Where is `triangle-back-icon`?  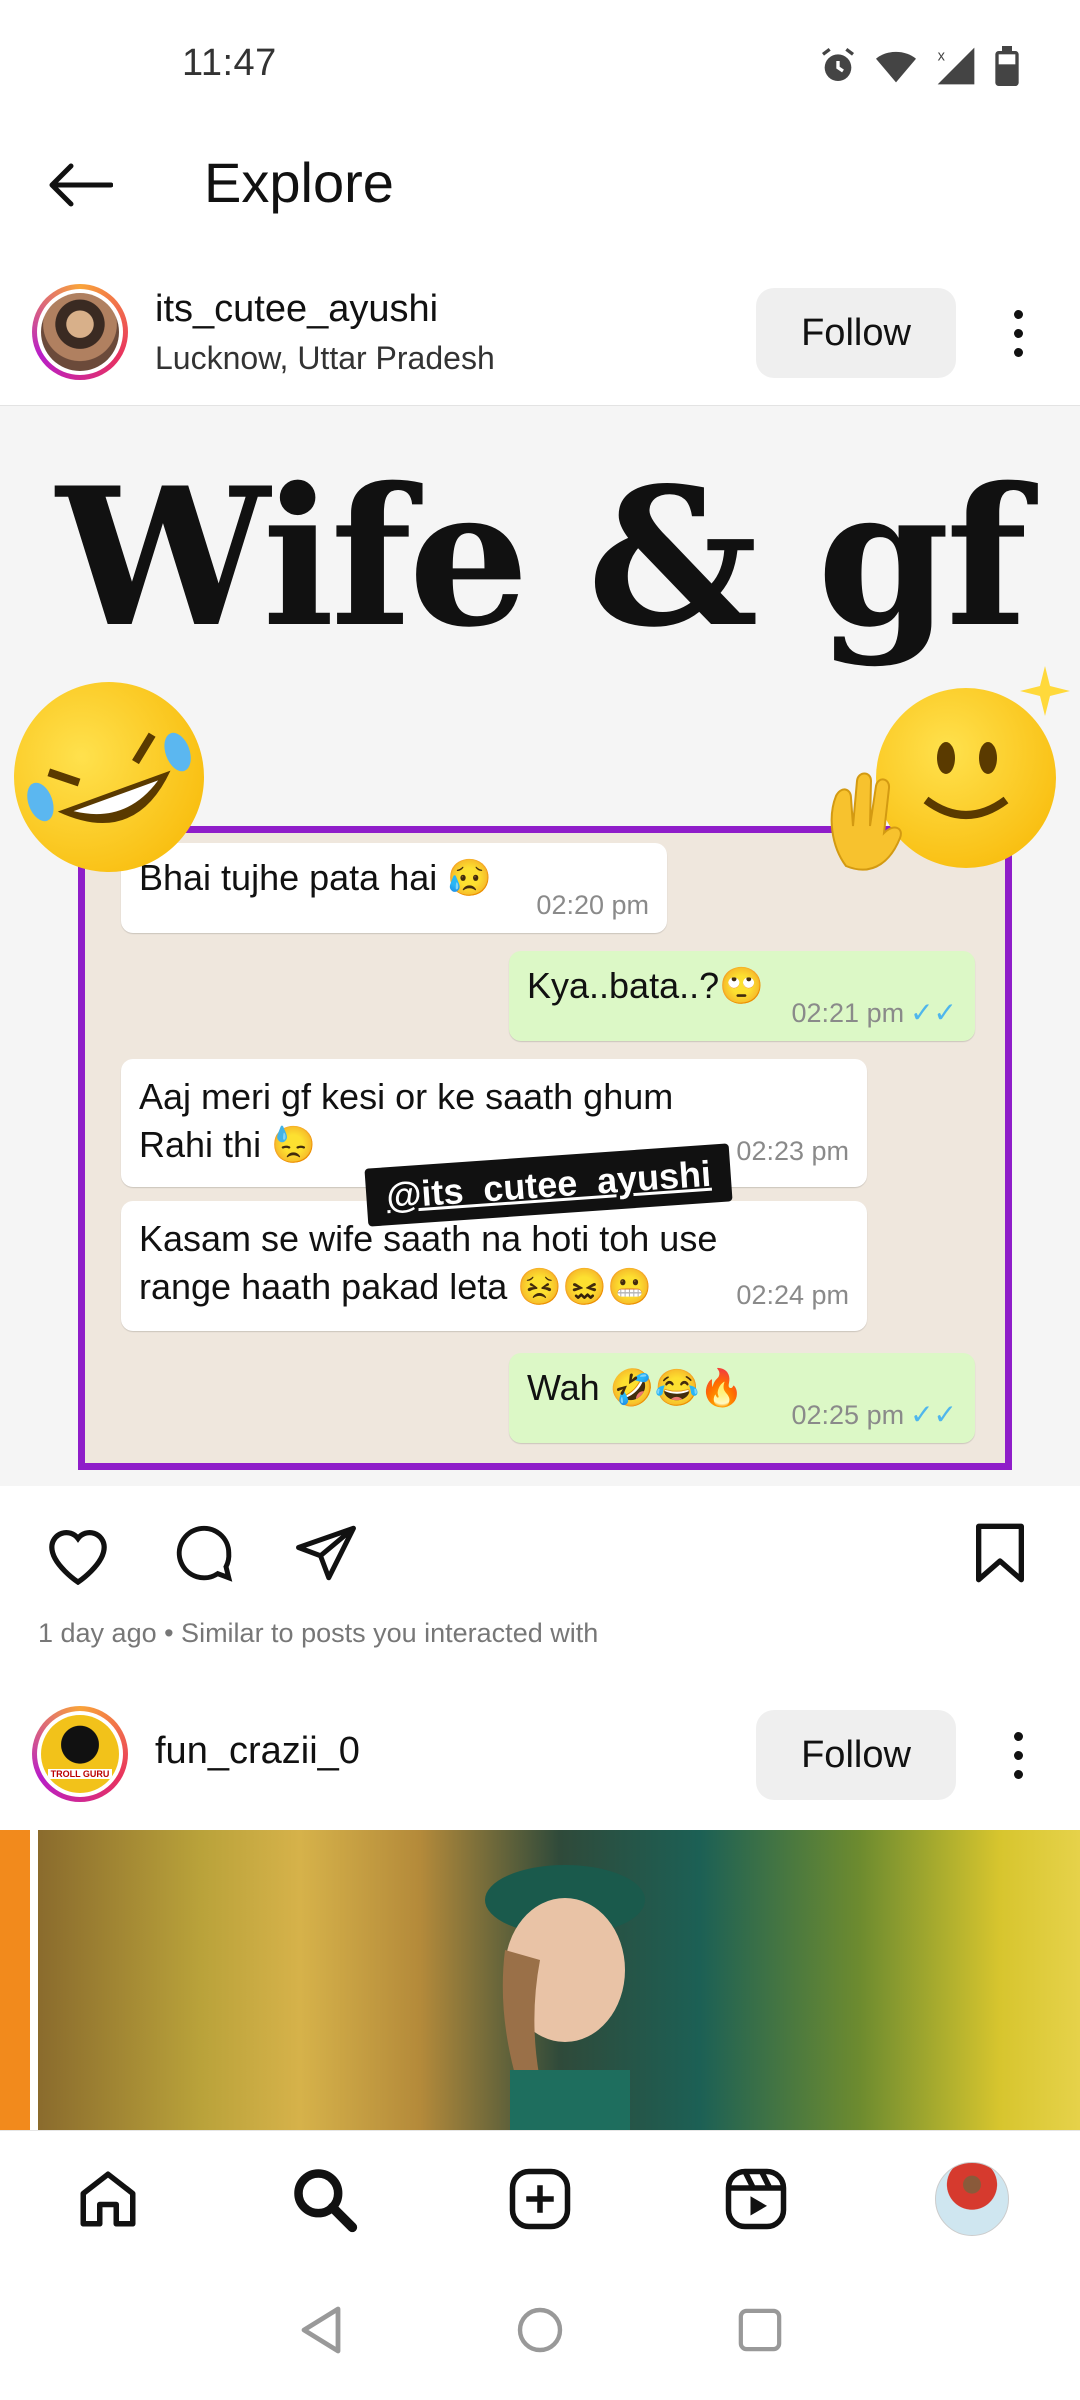 triangle-back-icon is located at coordinates (321, 2330).